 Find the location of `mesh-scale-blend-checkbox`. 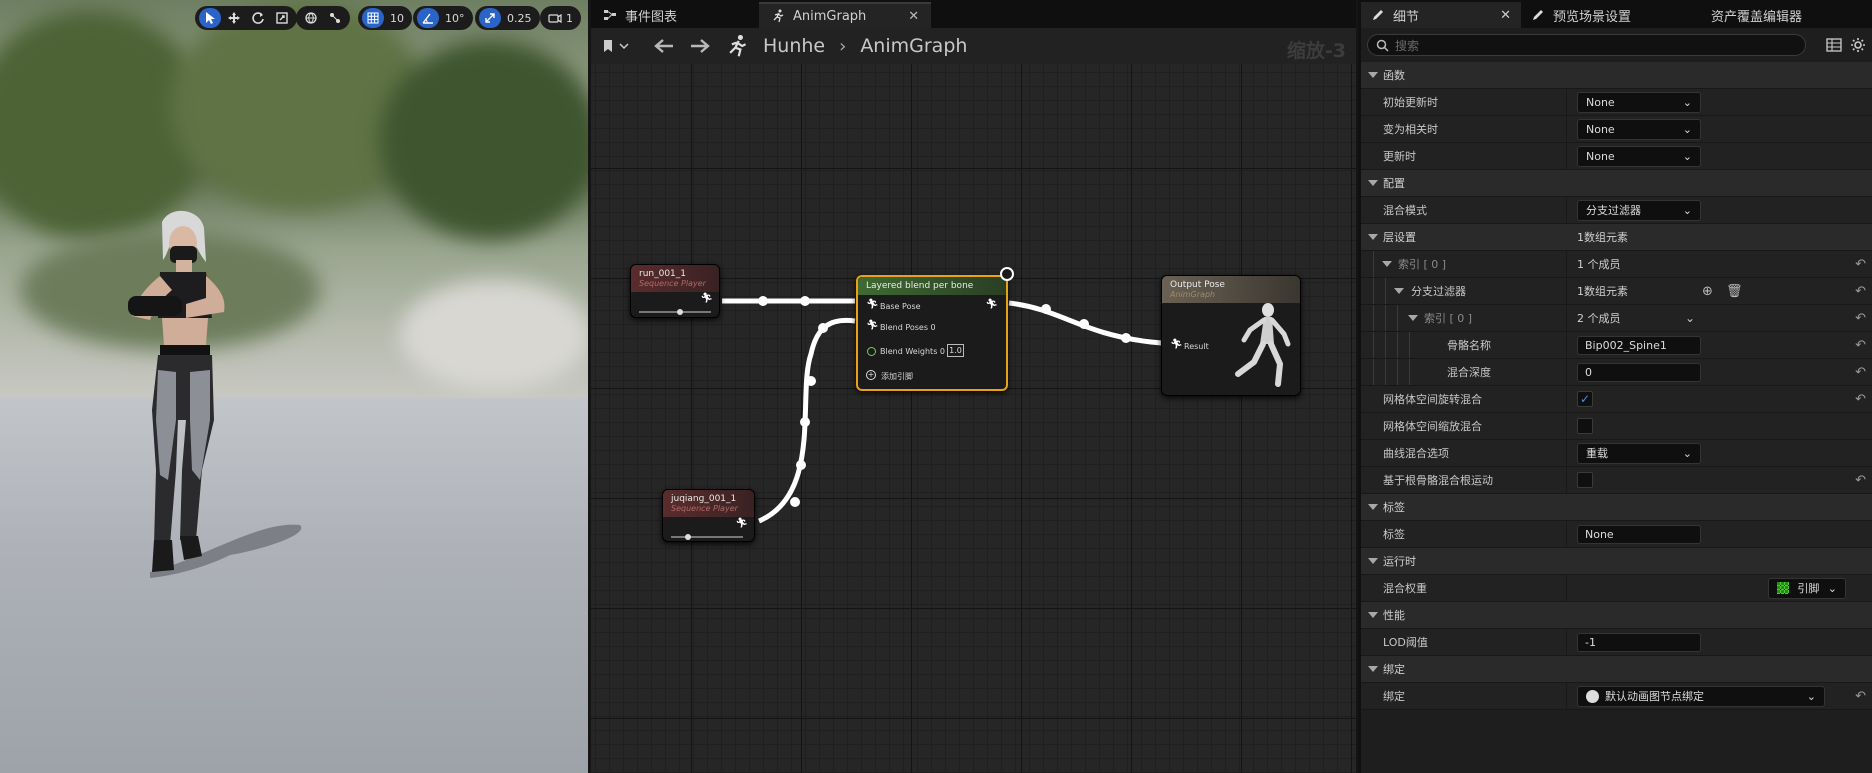

mesh-scale-blend-checkbox is located at coordinates (1585, 426).